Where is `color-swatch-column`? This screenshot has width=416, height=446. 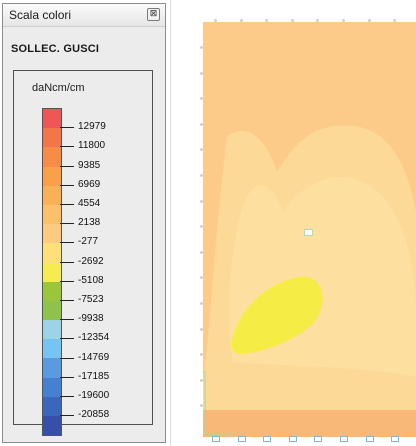
color-swatch-column is located at coordinates (52, 272).